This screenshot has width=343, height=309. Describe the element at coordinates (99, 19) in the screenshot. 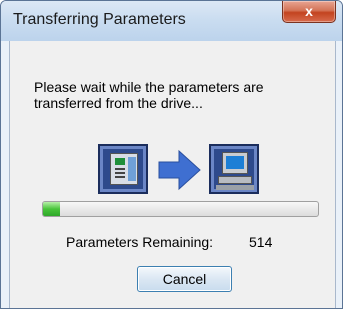

I see `window-title: Transferring Parameters` at that location.